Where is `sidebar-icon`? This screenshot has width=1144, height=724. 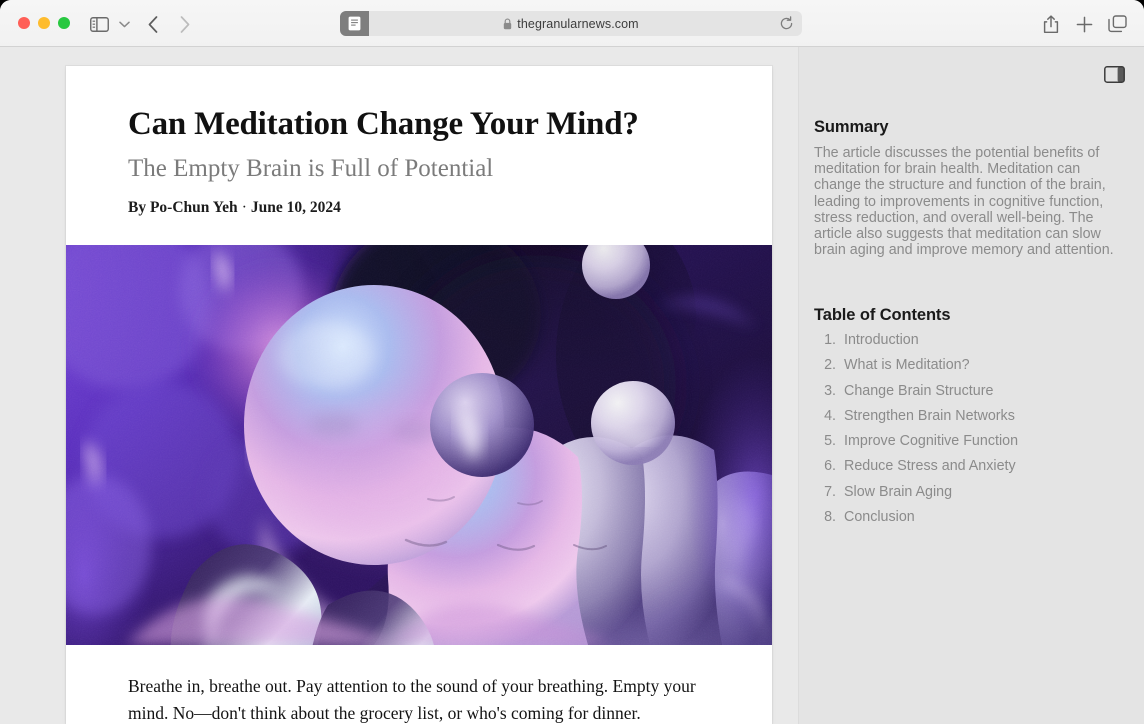
sidebar-icon is located at coordinates (99, 24).